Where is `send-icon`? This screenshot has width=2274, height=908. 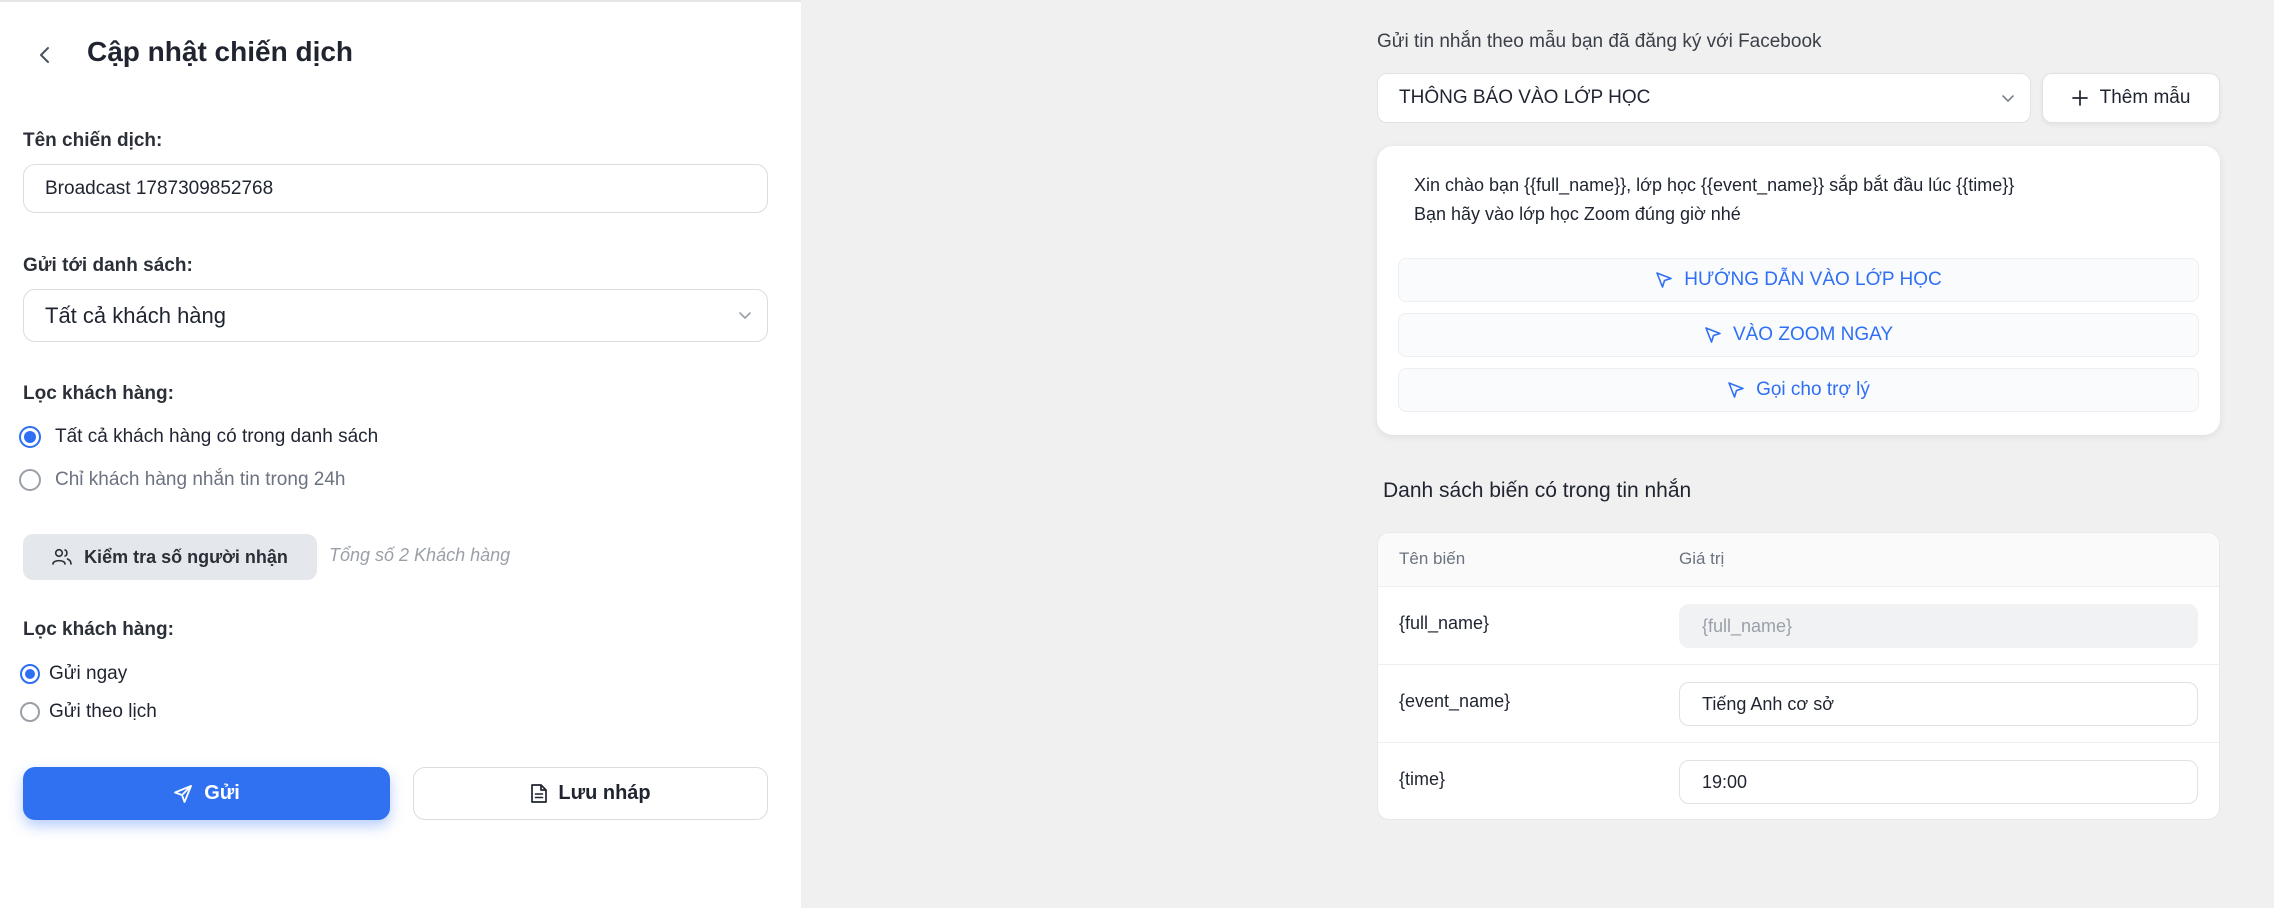
send-icon is located at coordinates (183, 793).